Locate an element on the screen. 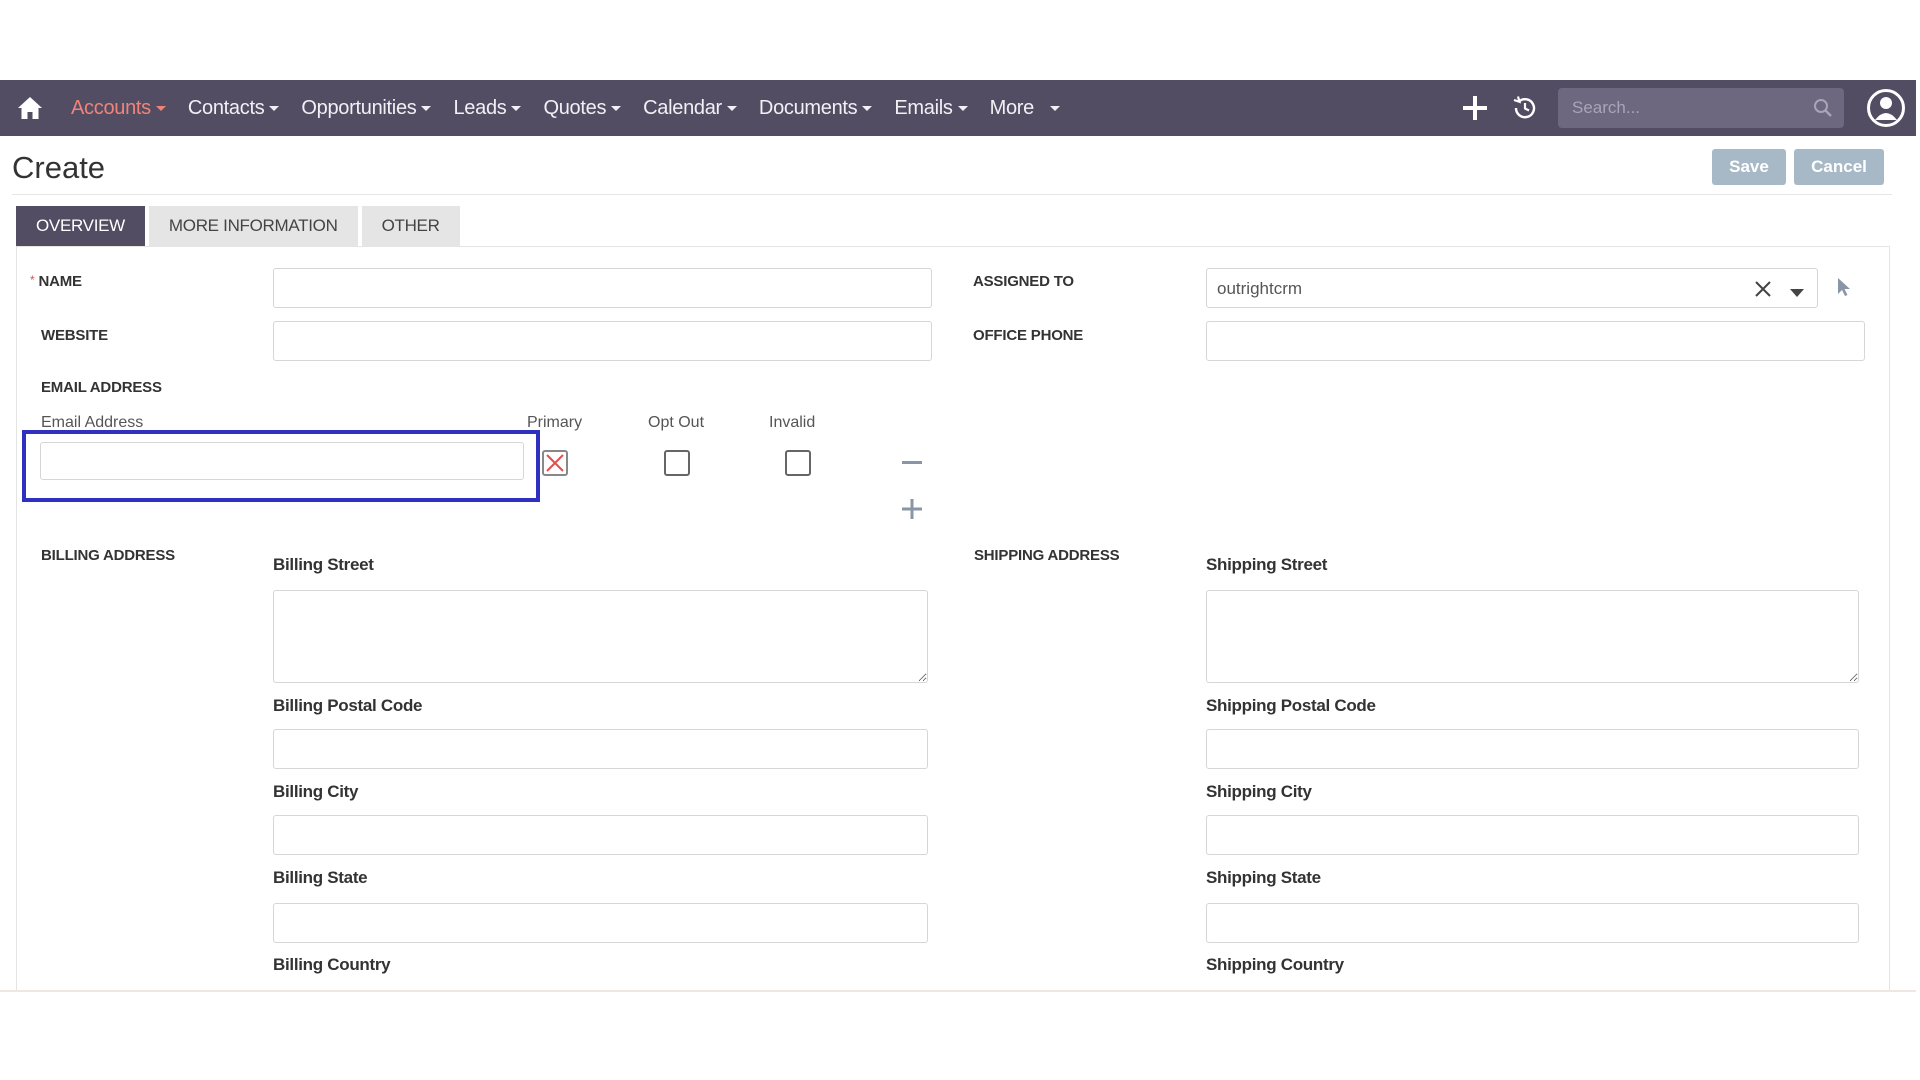 This screenshot has height=1080, width=1920. assigned-to-field: outrightcrm is located at coordinates (1512, 288).